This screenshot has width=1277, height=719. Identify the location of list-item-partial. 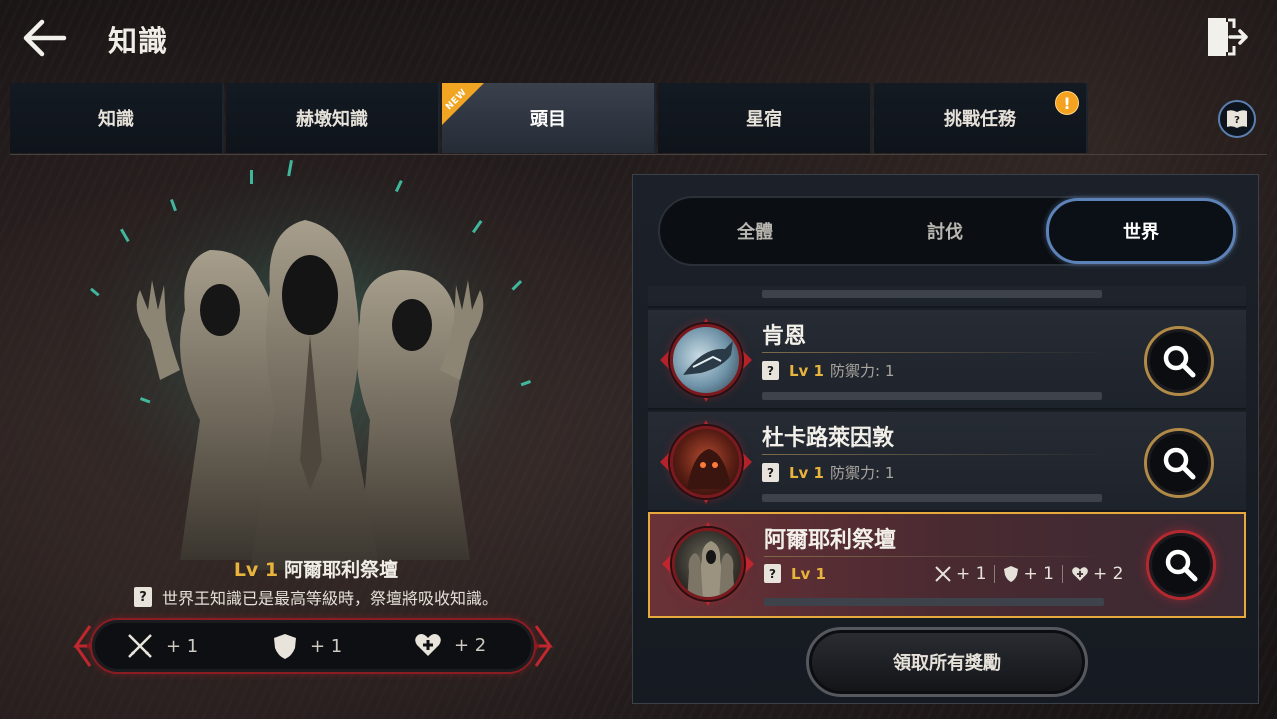
(947, 297).